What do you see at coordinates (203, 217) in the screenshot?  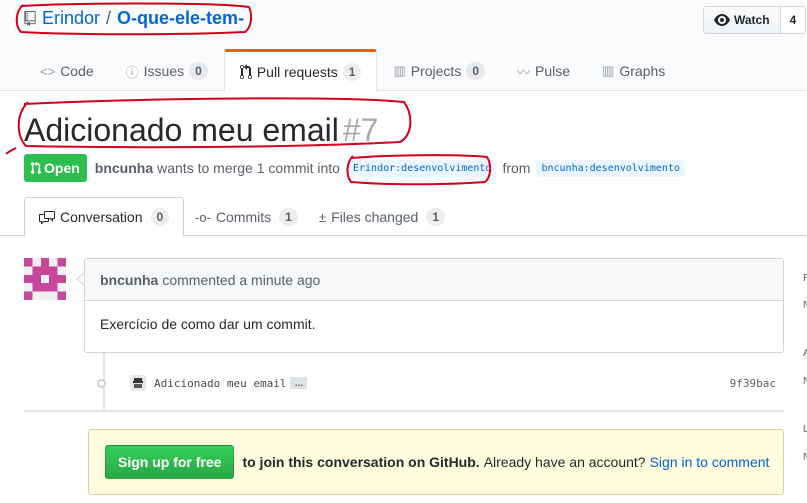 I see `git-commit-icon: -o-` at bounding box center [203, 217].